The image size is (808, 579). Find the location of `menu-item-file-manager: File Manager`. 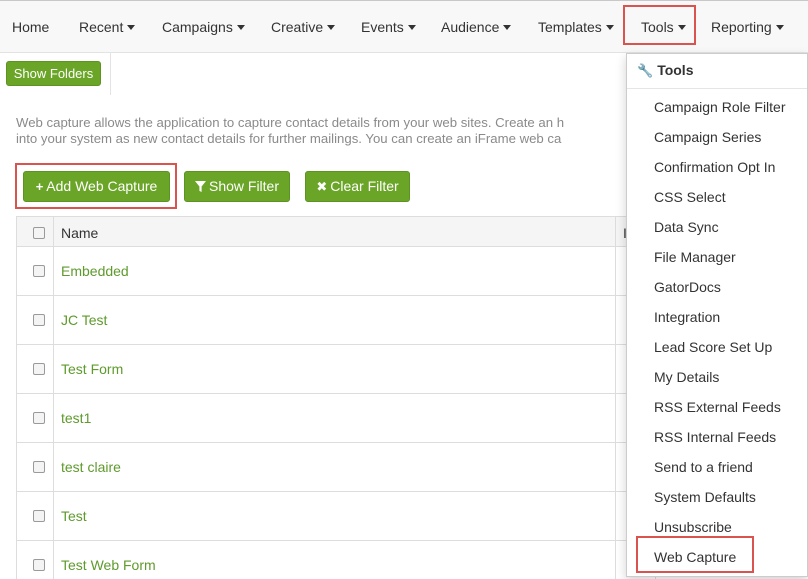

menu-item-file-manager: File Manager is located at coordinates (695, 257).